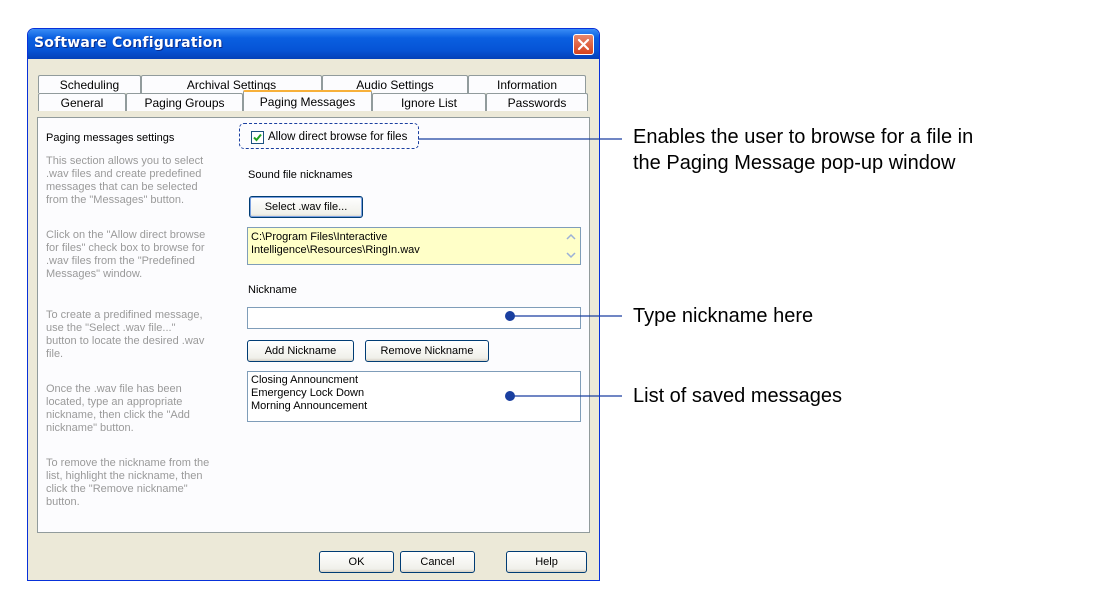 This screenshot has height=609, width=1100. I want to click on list-item: Emergency Lock Down, so click(415, 393).